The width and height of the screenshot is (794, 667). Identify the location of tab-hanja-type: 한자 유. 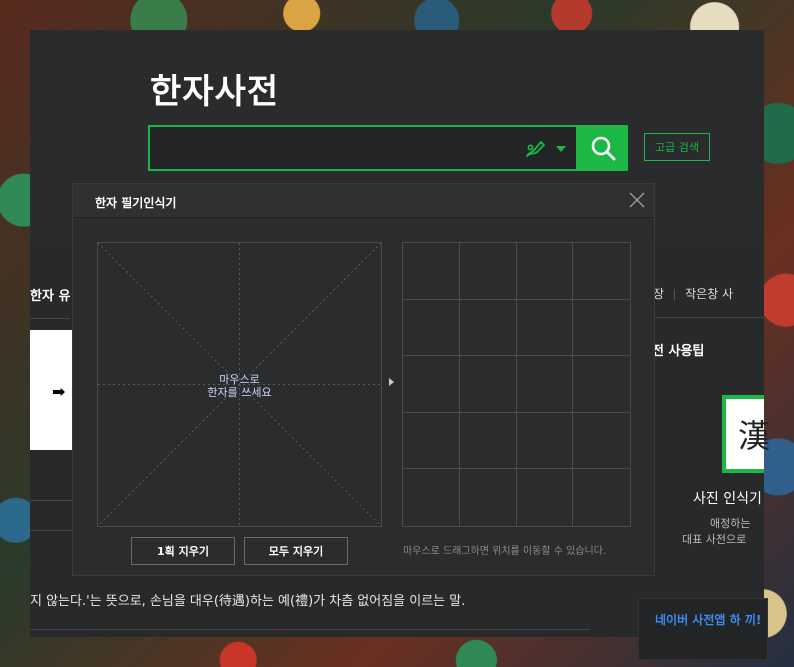
(50, 294).